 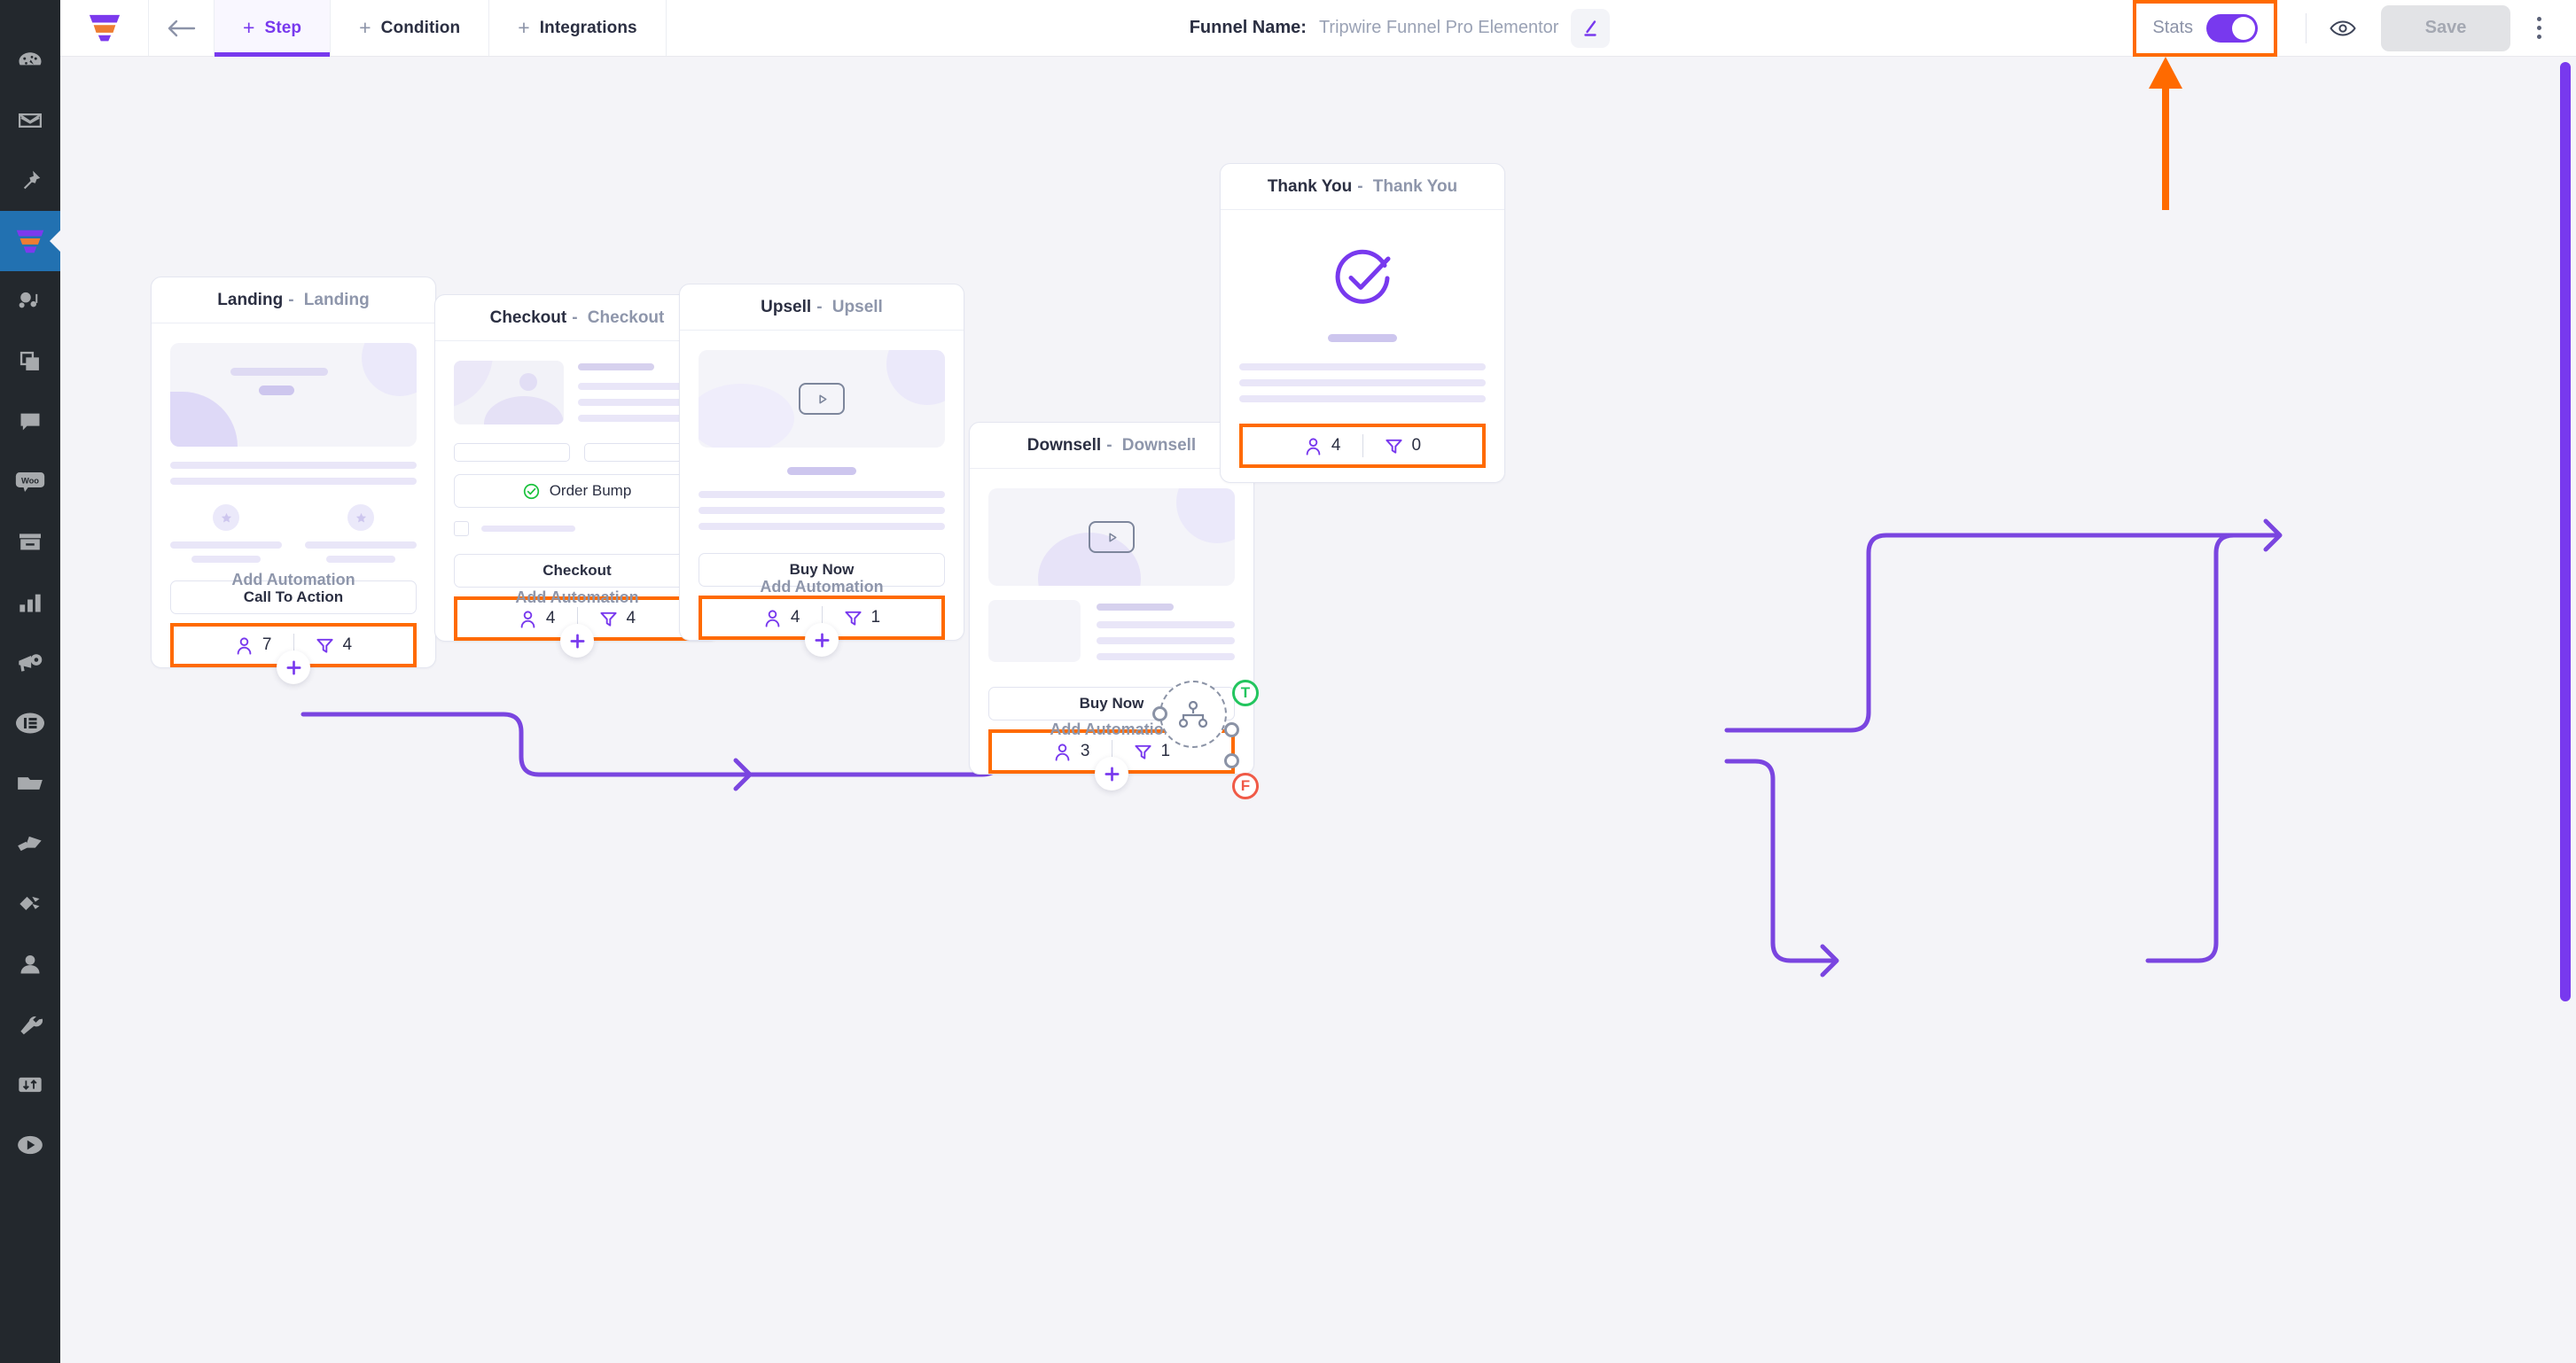 I want to click on rail-item-analytics, so click(x=30, y=602).